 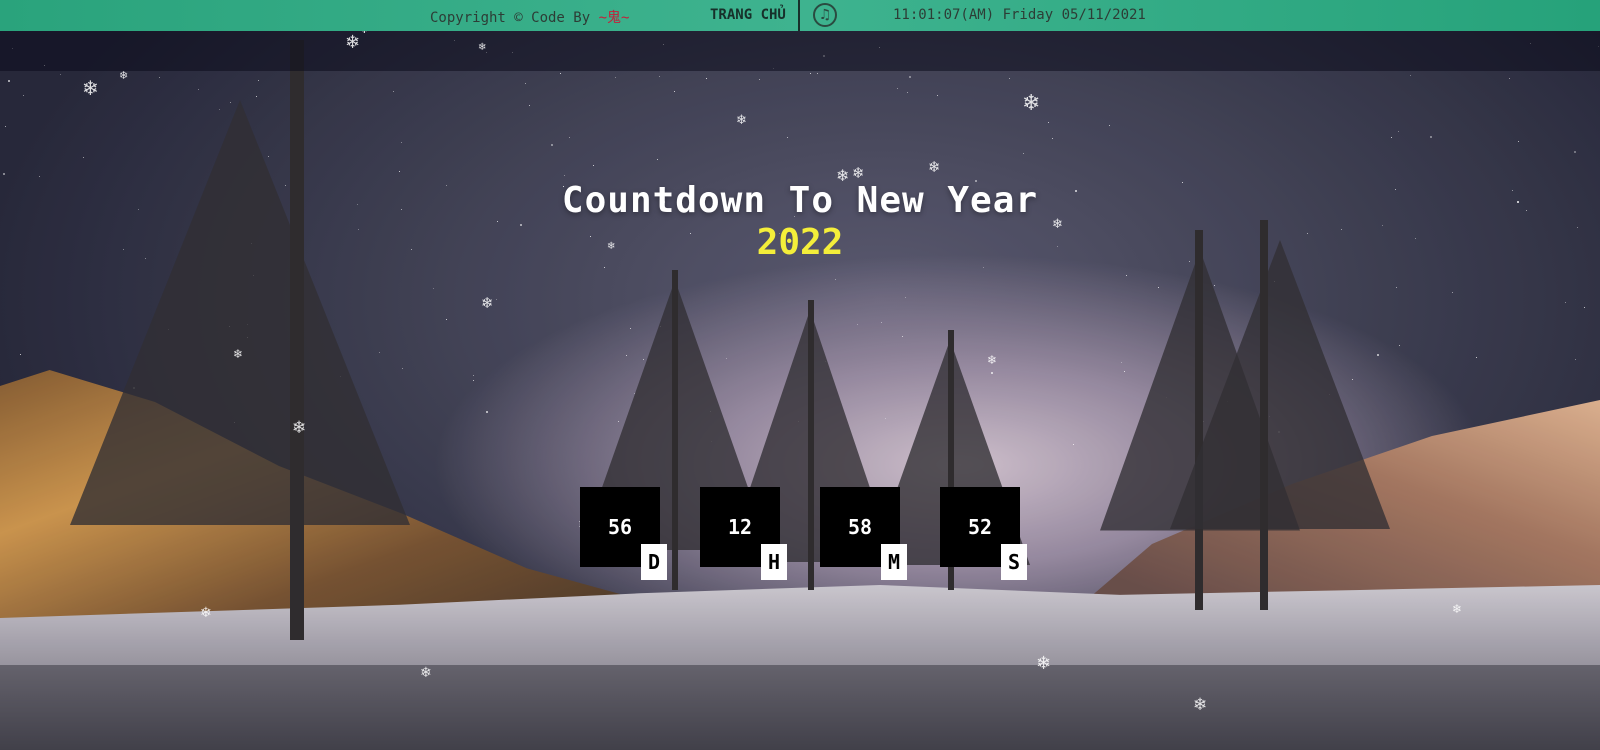 I want to click on countdown-hours-unit: H, so click(x=774, y=562).